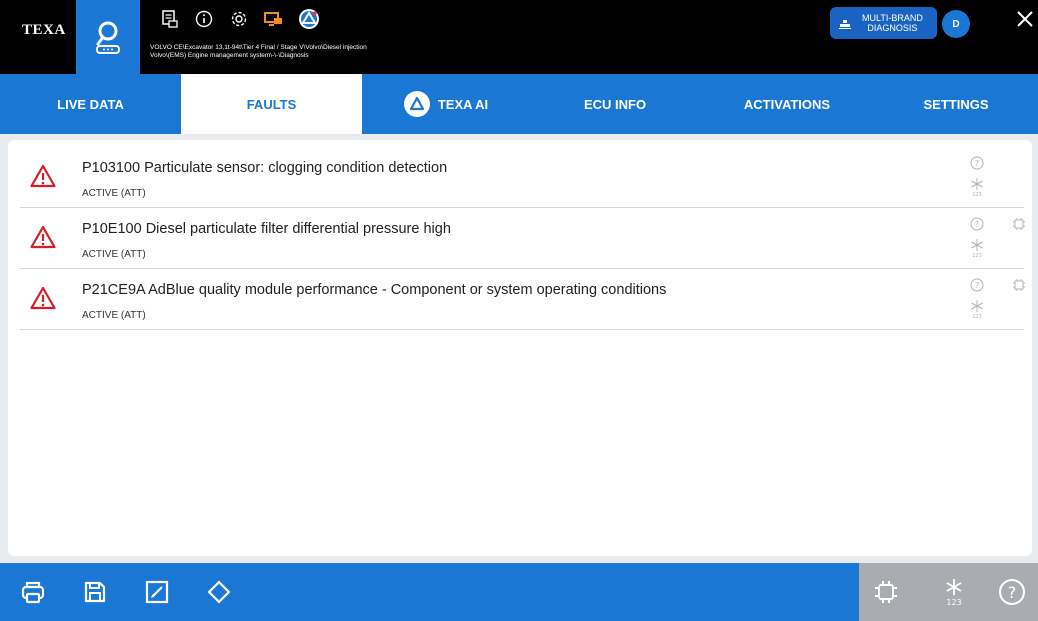 The width and height of the screenshot is (1038, 621). I want to click on close-icon, so click(1025, 19).